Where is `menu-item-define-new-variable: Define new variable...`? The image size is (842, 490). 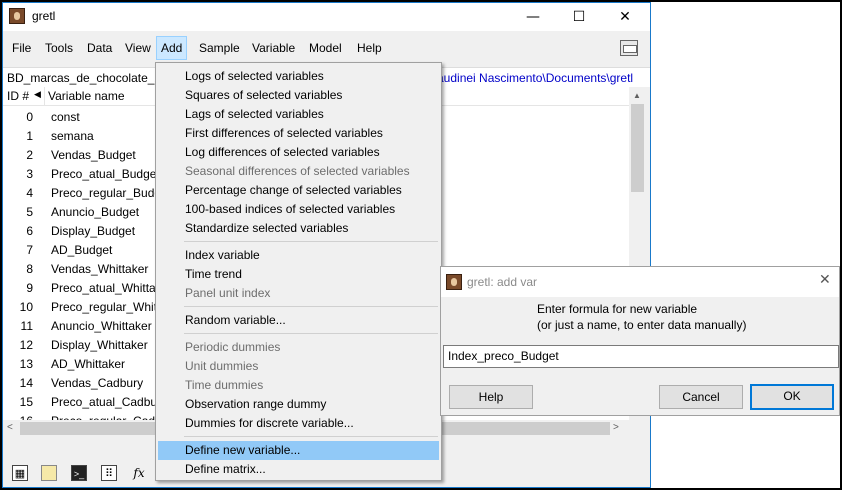
menu-item-define-new-variable: Define new variable... is located at coordinates (298, 450).